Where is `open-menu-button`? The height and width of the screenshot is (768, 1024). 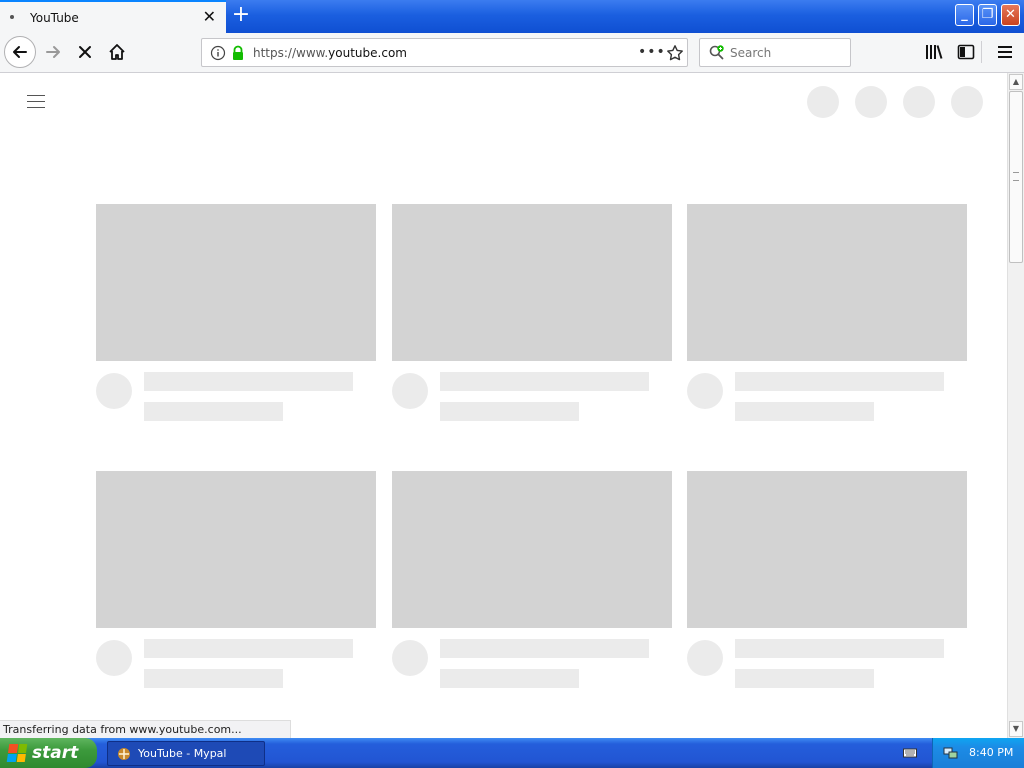
open-menu-button is located at coordinates (1005, 52).